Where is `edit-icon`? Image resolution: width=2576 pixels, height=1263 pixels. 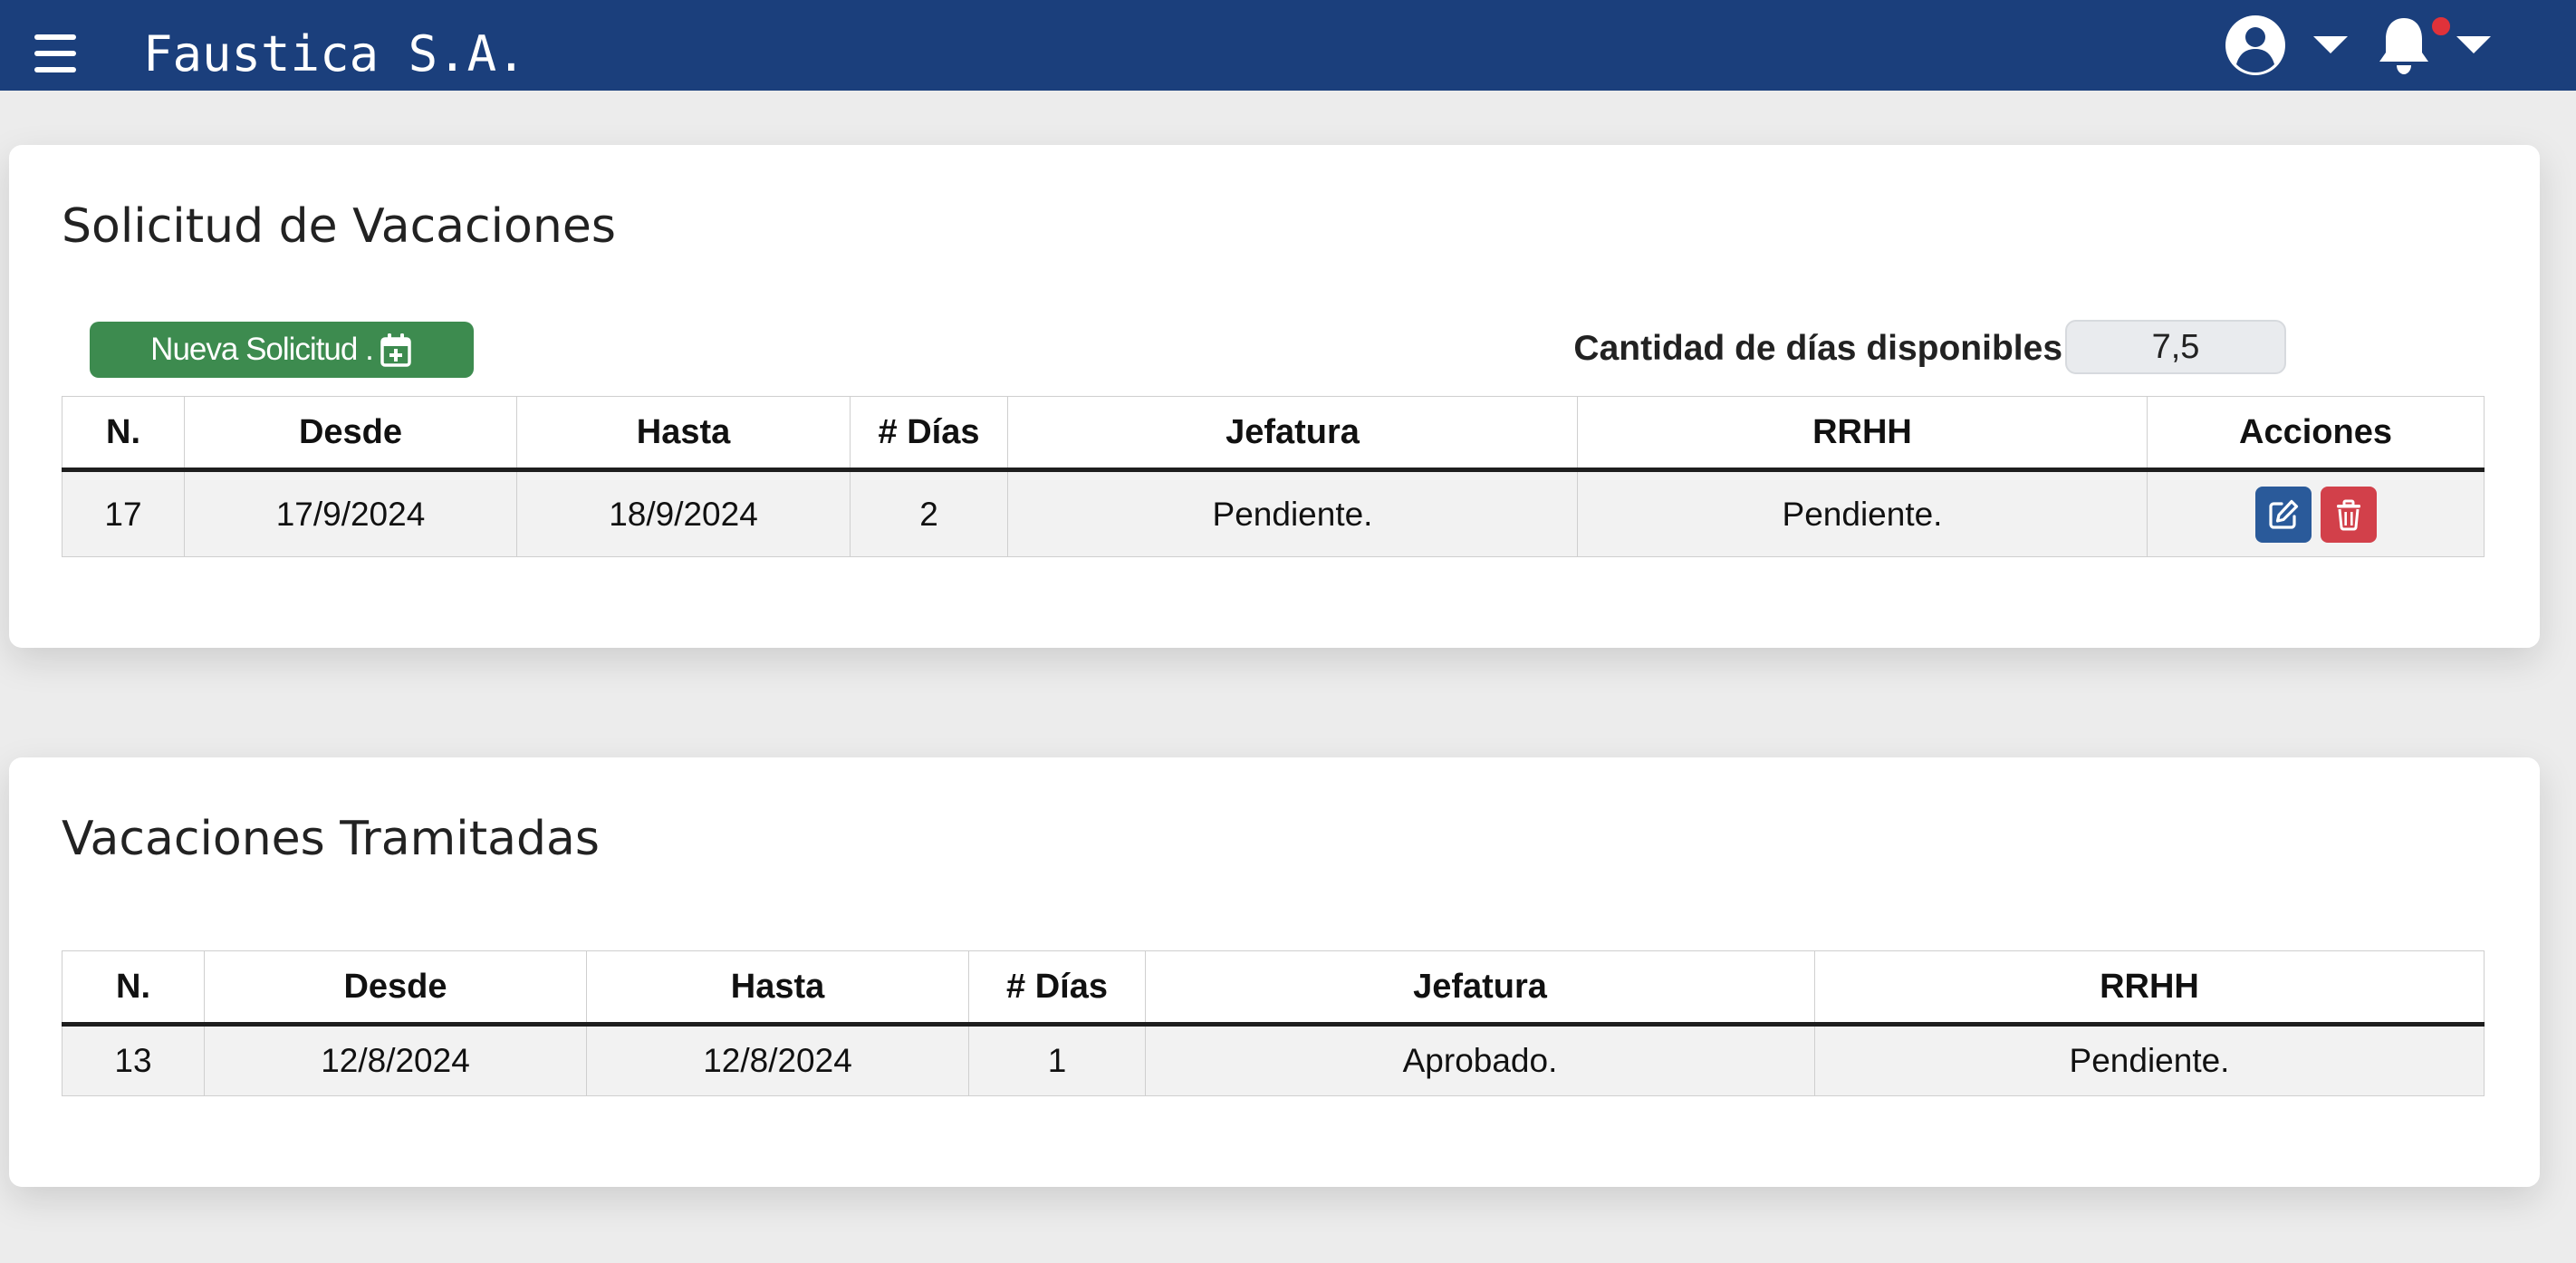 edit-icon is located at coordinates (2283, 514).